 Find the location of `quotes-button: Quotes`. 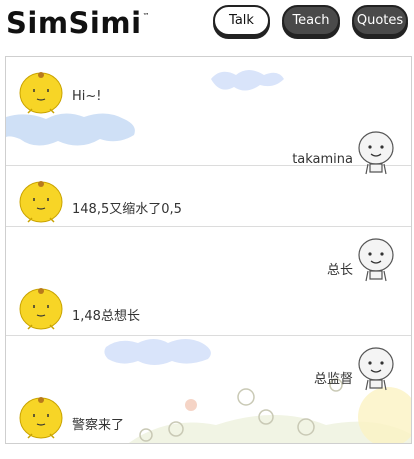

quotes-button: Quotes is located at coordinates (380, 20).